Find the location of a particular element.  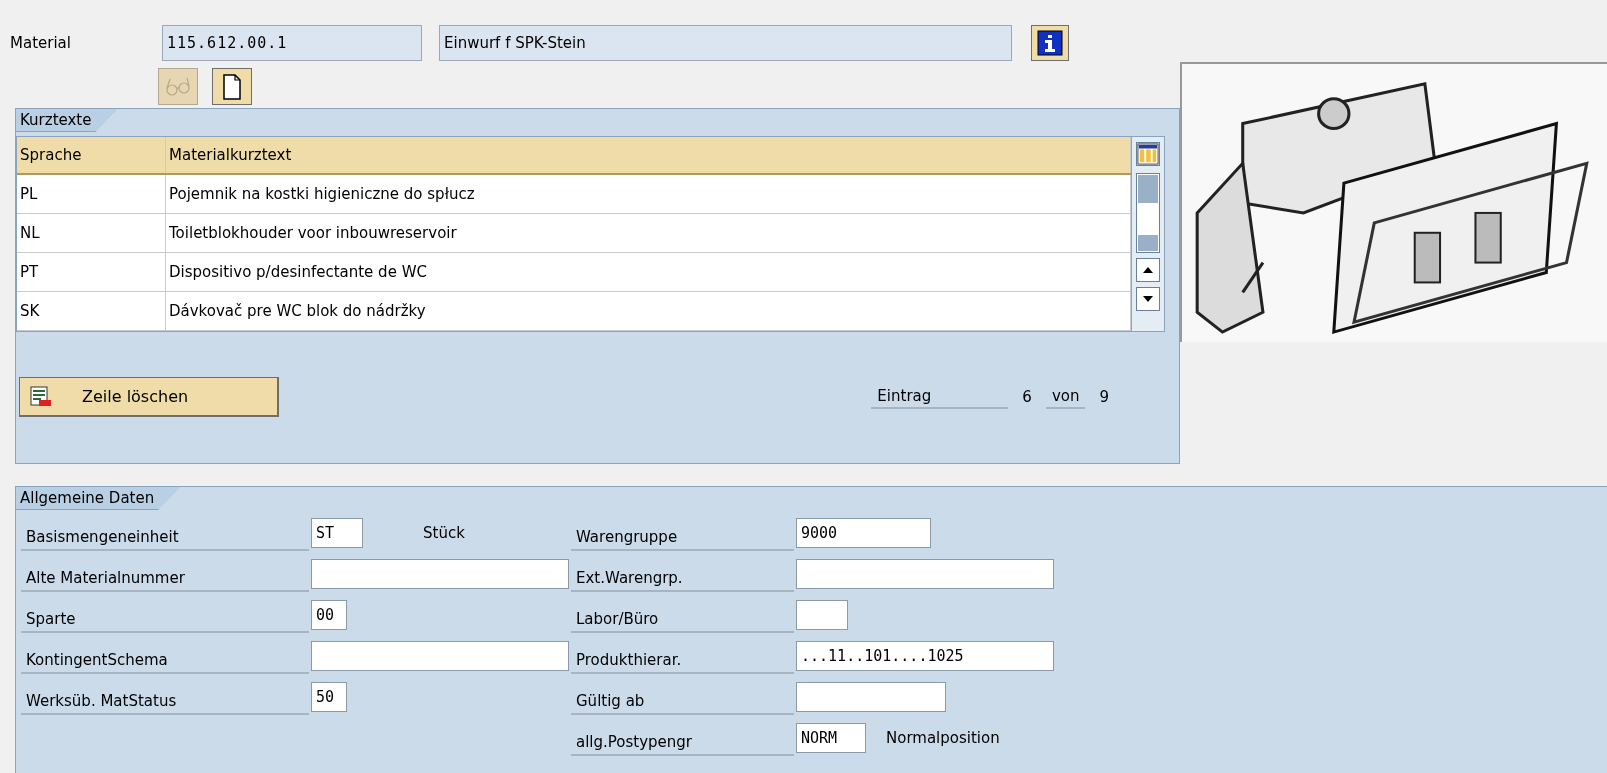

table-cell: SK is located at coordinates (91, 311).